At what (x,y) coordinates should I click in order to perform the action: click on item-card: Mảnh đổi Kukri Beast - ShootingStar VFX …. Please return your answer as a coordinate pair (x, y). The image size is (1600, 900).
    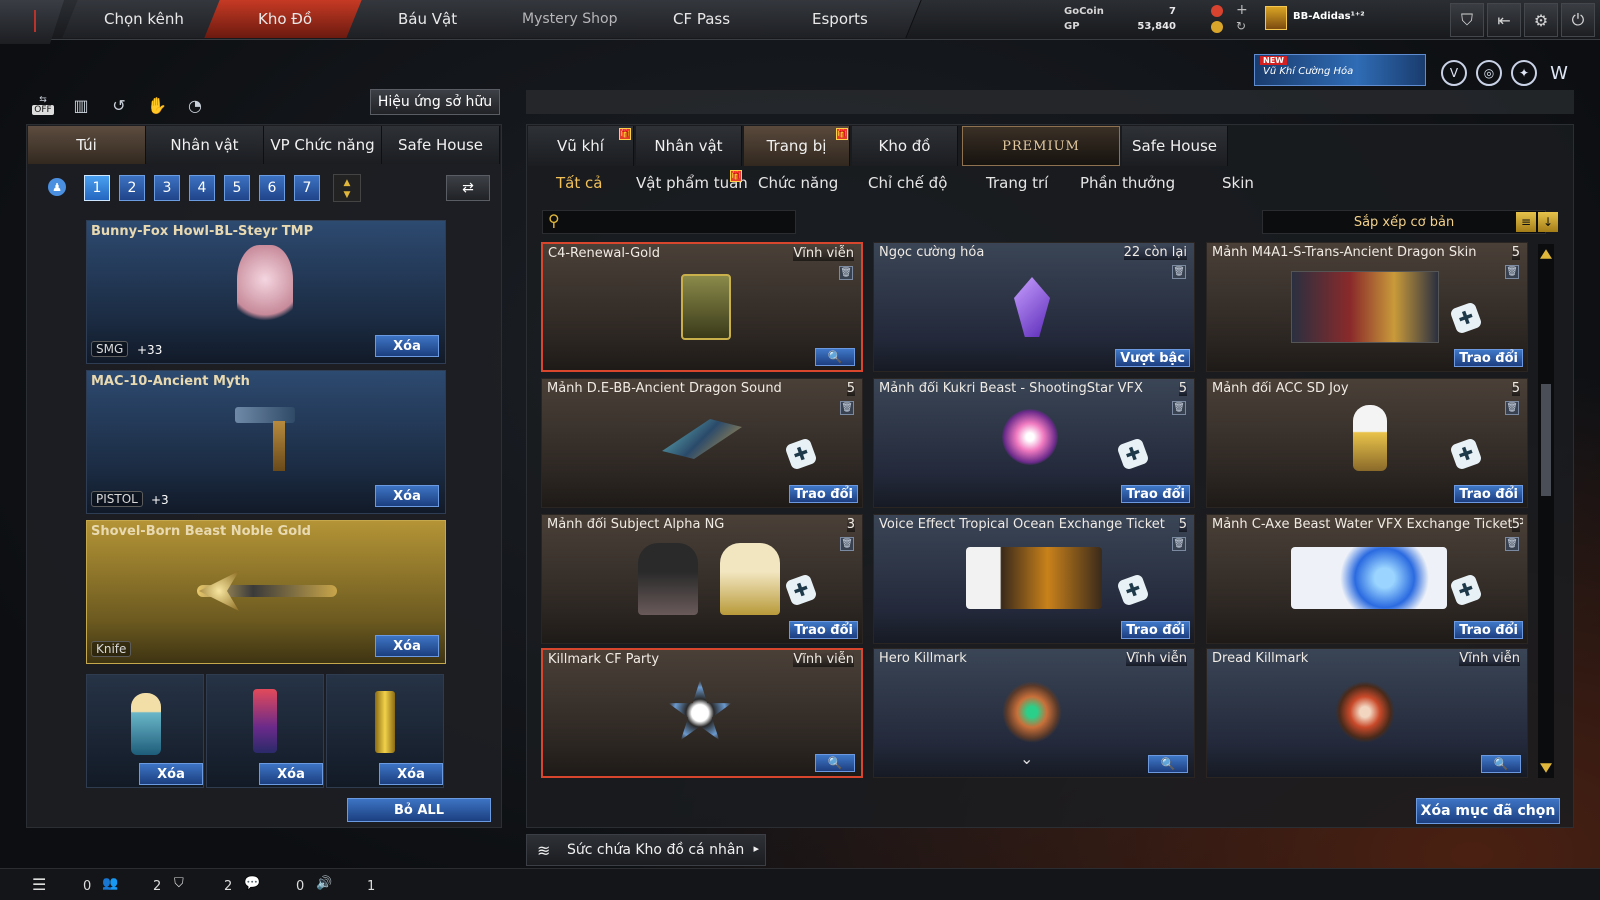
    Looking at the image, I should click on (1034, 443).